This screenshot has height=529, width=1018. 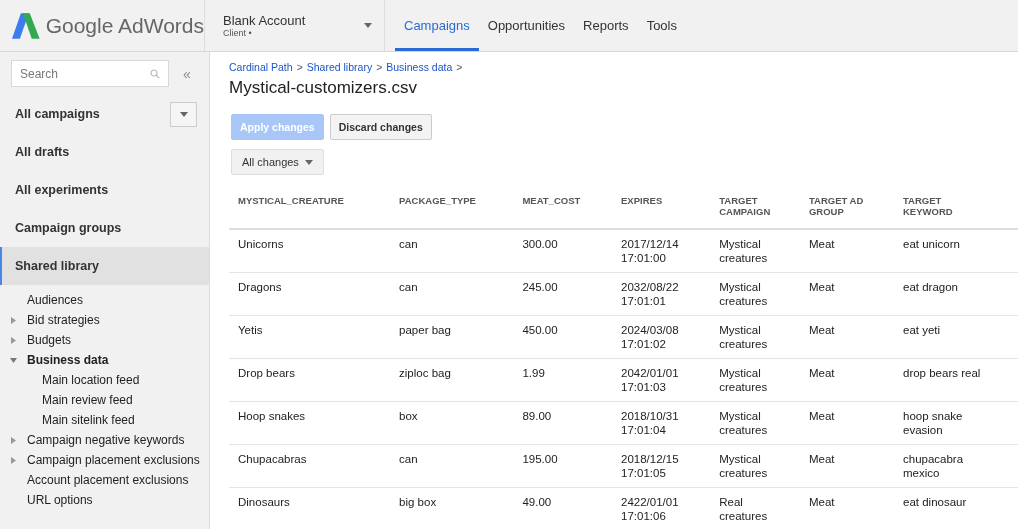 I want to click on table-cell: box, so click(x=452, y=422).